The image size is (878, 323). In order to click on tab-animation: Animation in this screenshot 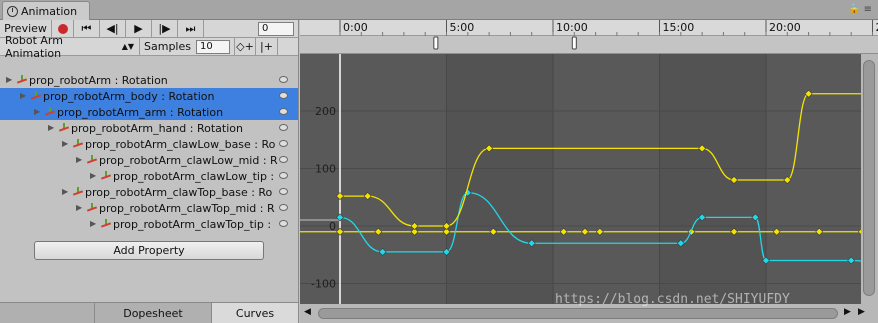, I will do `click(46, 10)`.